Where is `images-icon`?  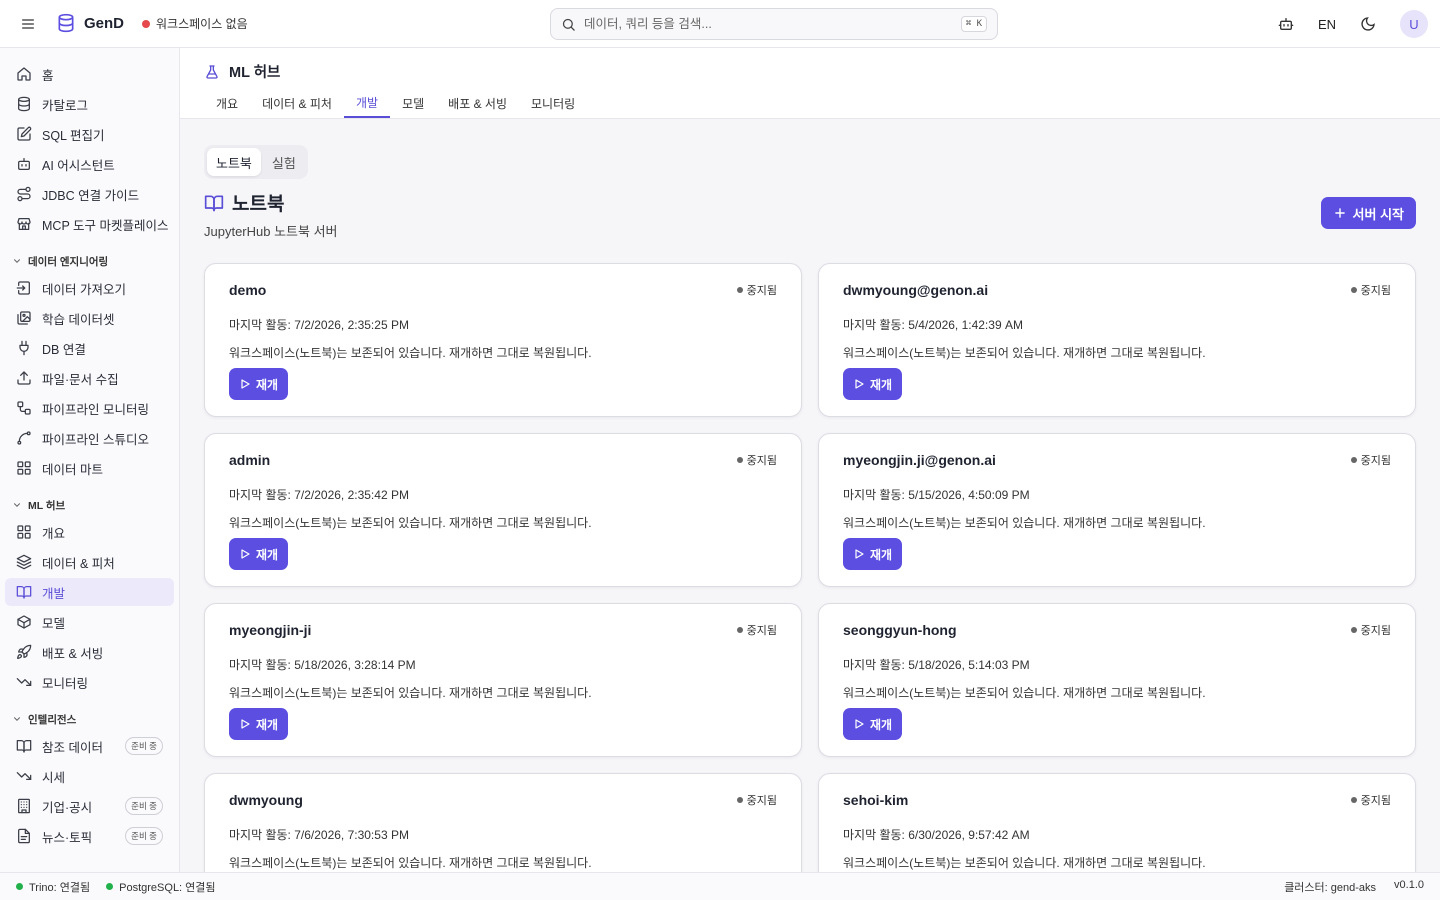 images-icon is located at coordinates (24, 318).